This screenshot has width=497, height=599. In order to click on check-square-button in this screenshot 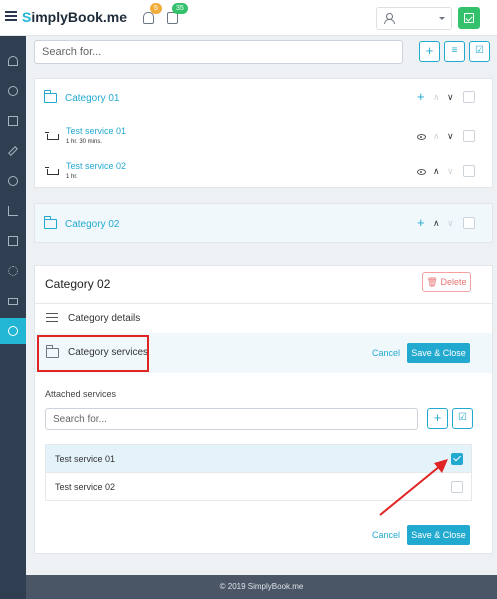, I will do `click(469, 18)`.